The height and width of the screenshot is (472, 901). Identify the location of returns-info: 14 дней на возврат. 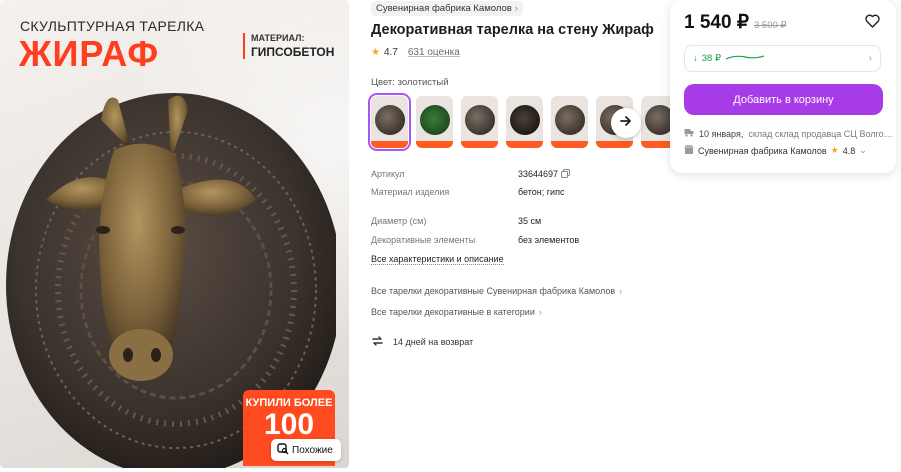
(422, 342).